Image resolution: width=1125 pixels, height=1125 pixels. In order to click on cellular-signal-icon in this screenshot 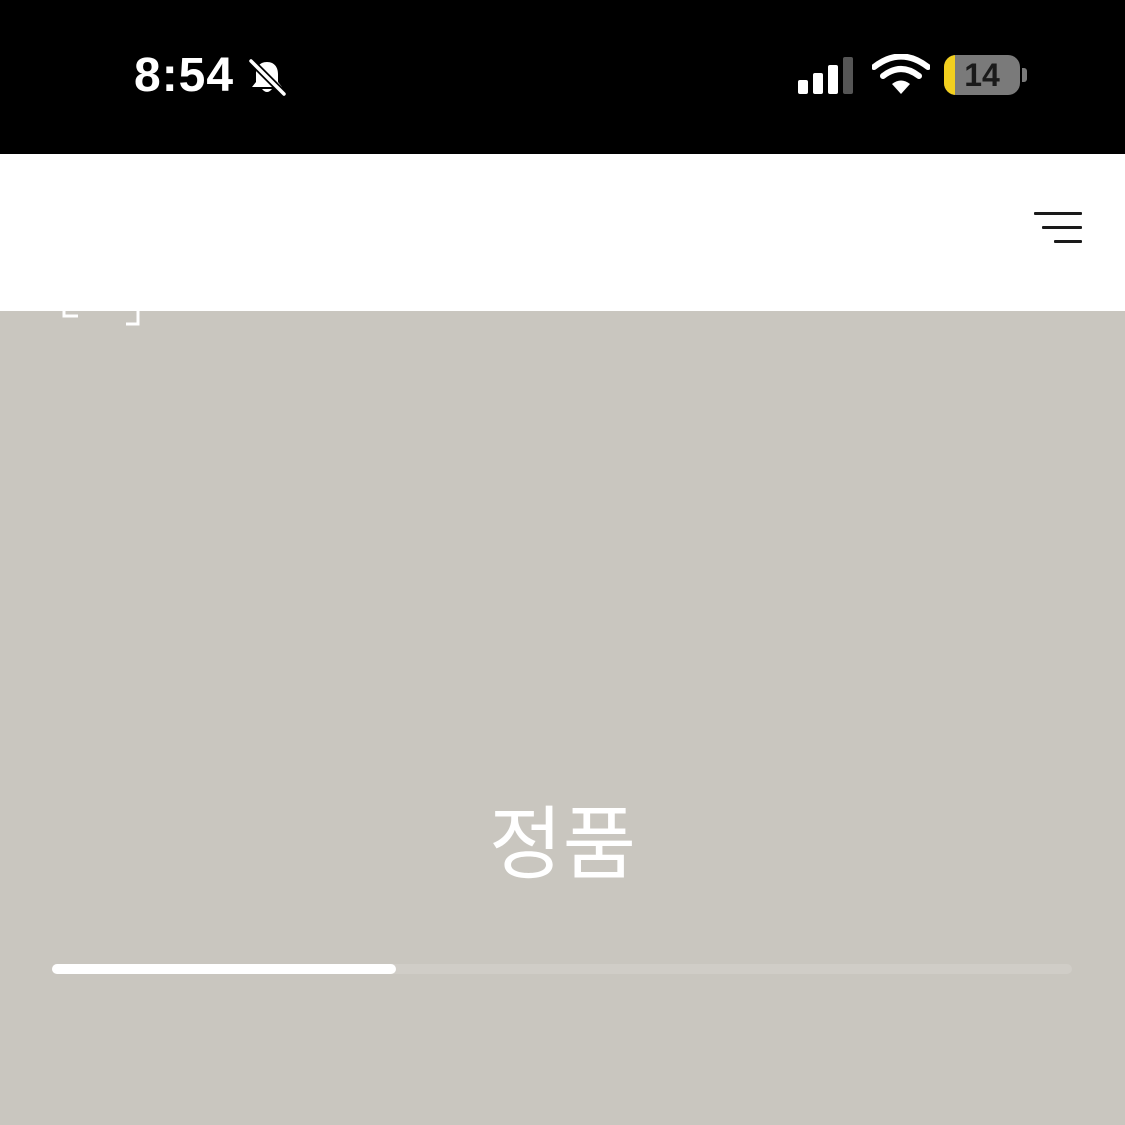, I will do `click(825, 75)`.